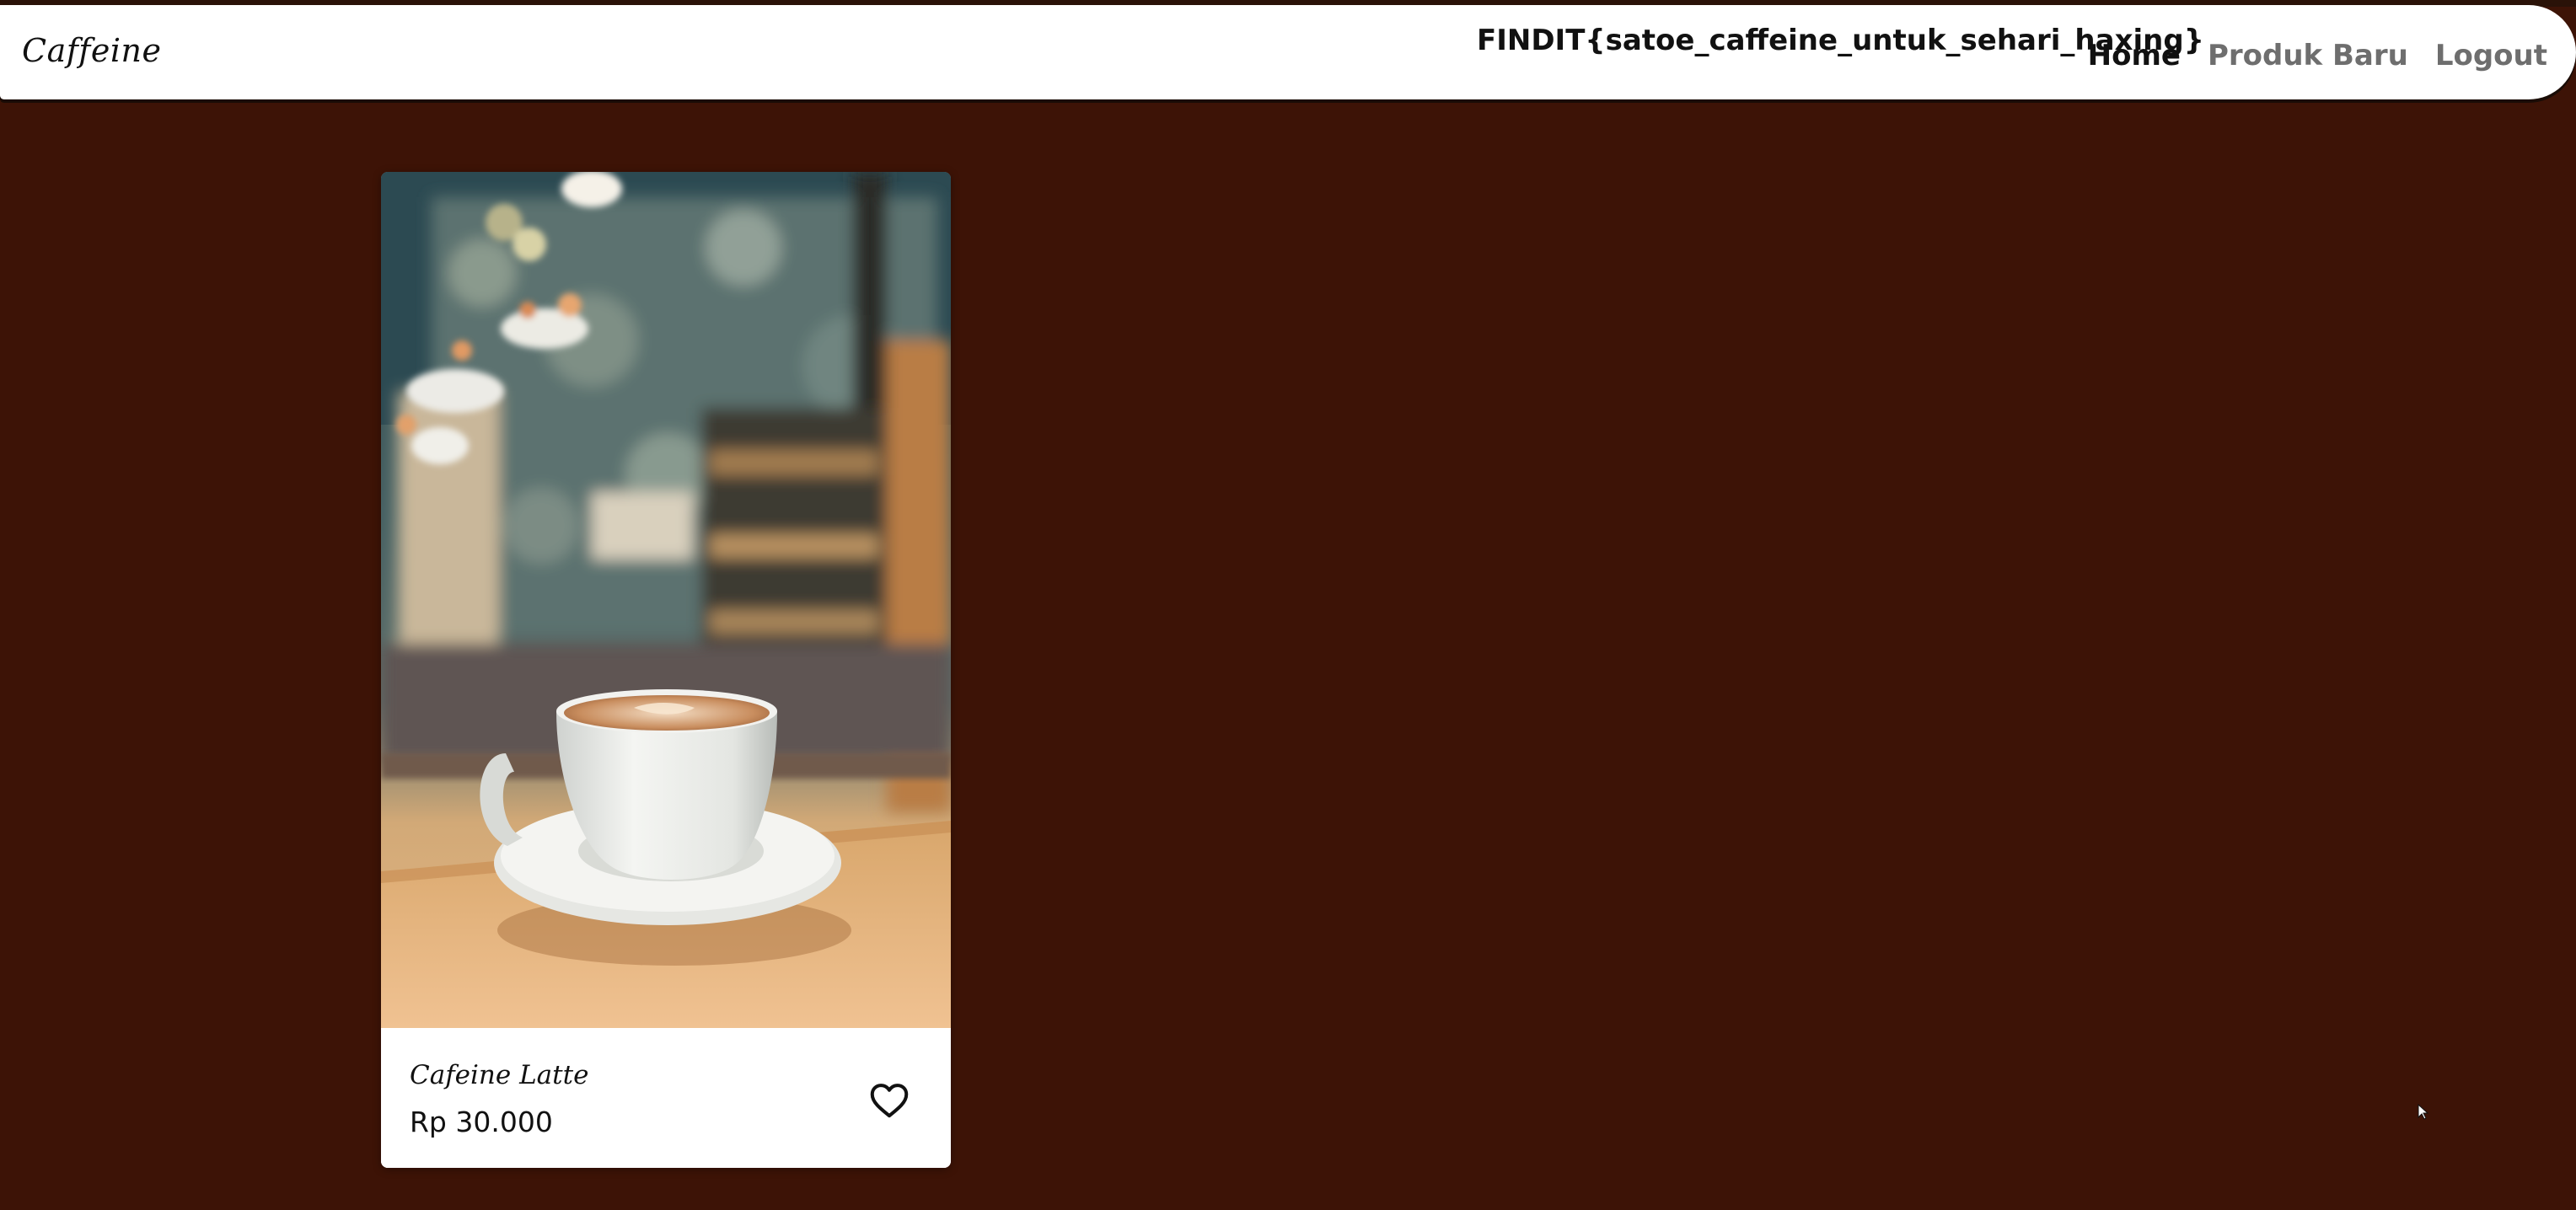  Describe the element at coordinates (2423, 1112) in the screenshot. I see `mouse-cursor-icon` at that location.